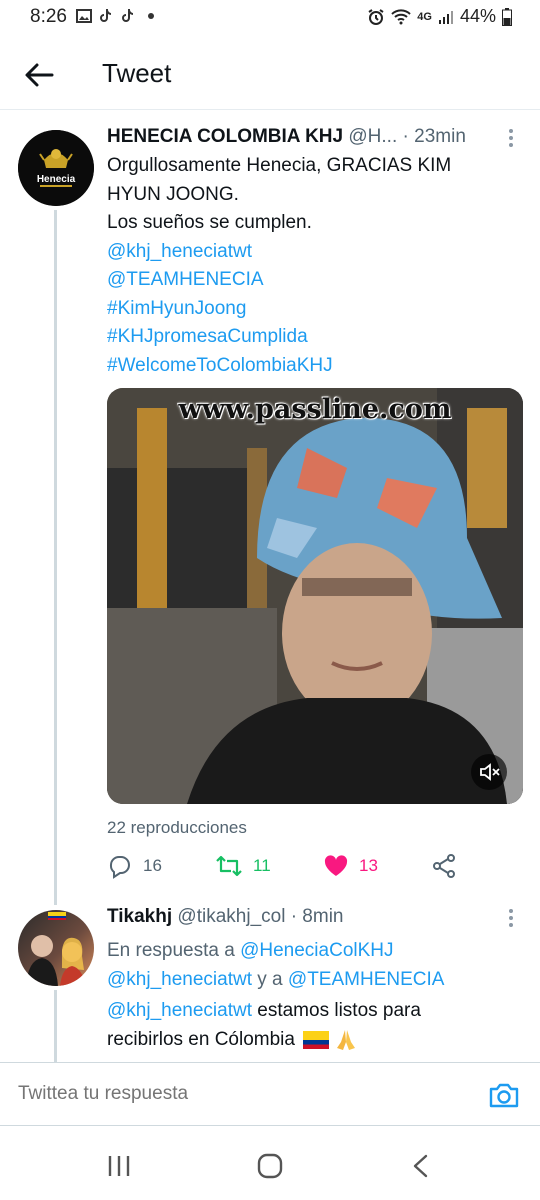 This screenshot has width=540, height=1200. I want to click on tiktok-icon, so click(106, 15).